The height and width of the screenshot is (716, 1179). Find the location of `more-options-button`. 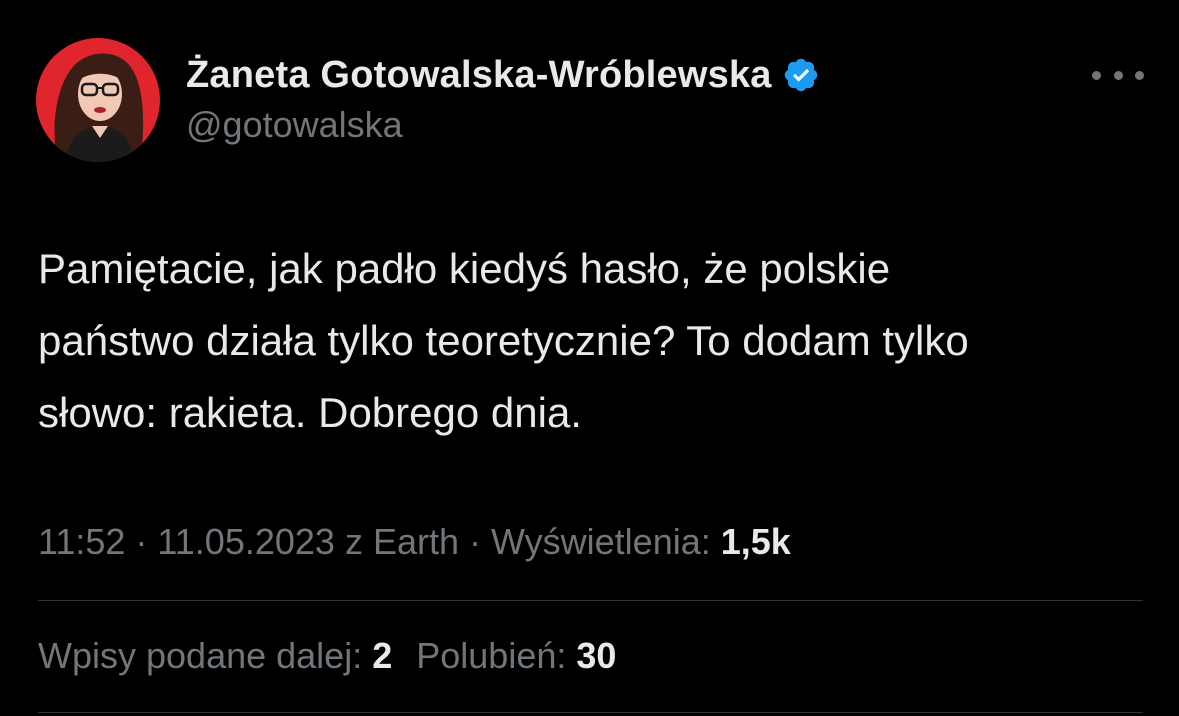

more-options-button is located at coordinates (1118, 75).